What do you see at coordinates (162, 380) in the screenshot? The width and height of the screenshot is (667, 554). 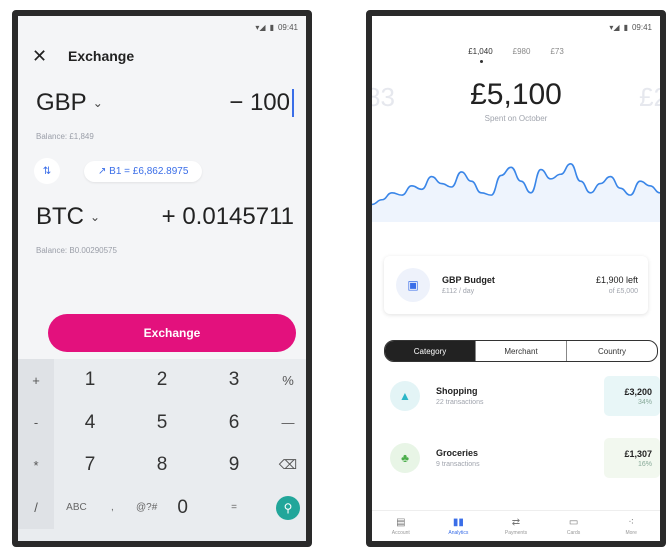 I see `key-2: 2` at bounding box center [162, 380].